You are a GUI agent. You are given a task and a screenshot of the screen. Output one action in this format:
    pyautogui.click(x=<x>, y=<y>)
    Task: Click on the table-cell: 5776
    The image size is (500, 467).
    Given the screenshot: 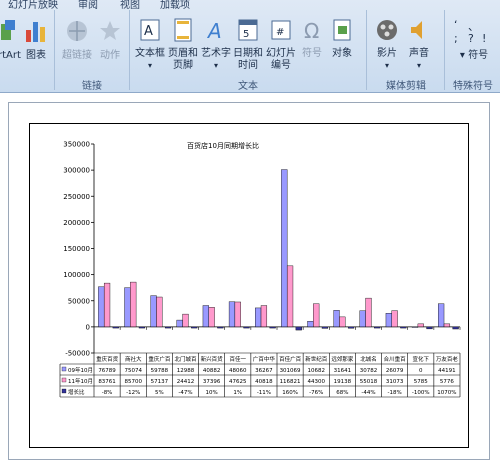 What is the action you would take?
    pyautogui.click(x=447, y=382)
    